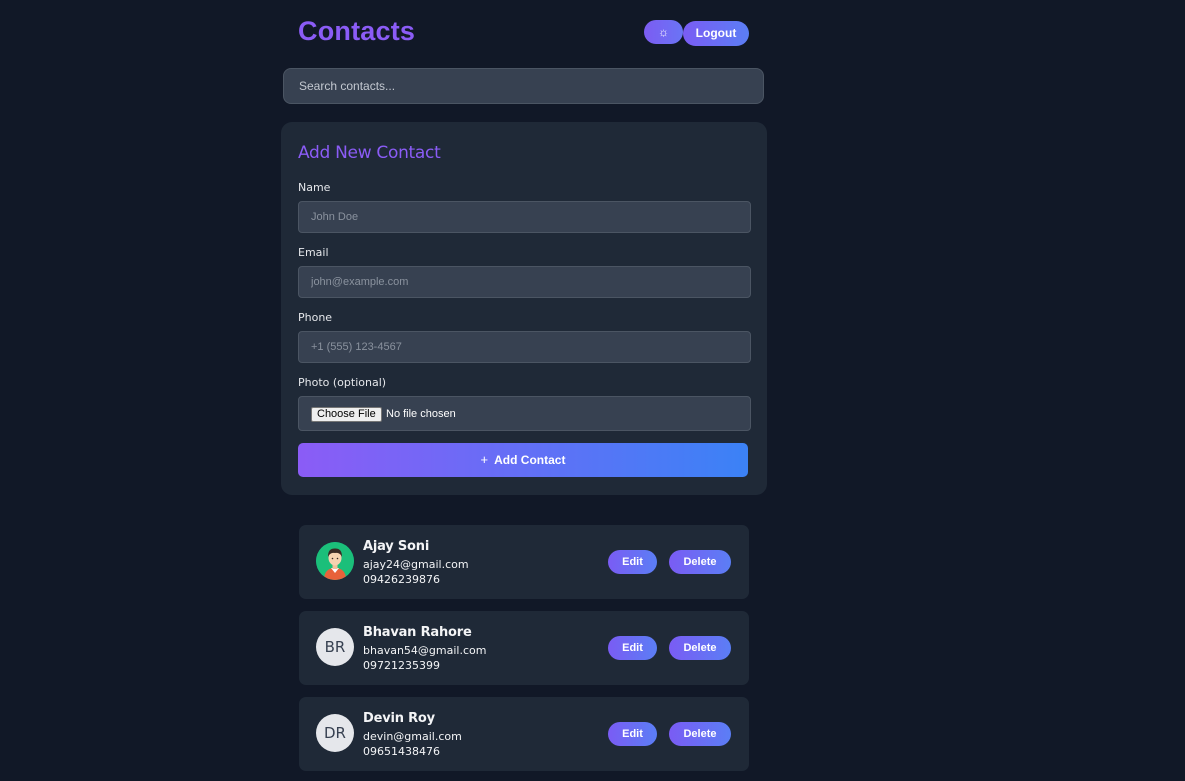 The image size is (1185, 781). What do you see at coordinates (421, 414) in the screenshot?
I see `file-status-text: No file chosen` at bounding box center [421, 414].